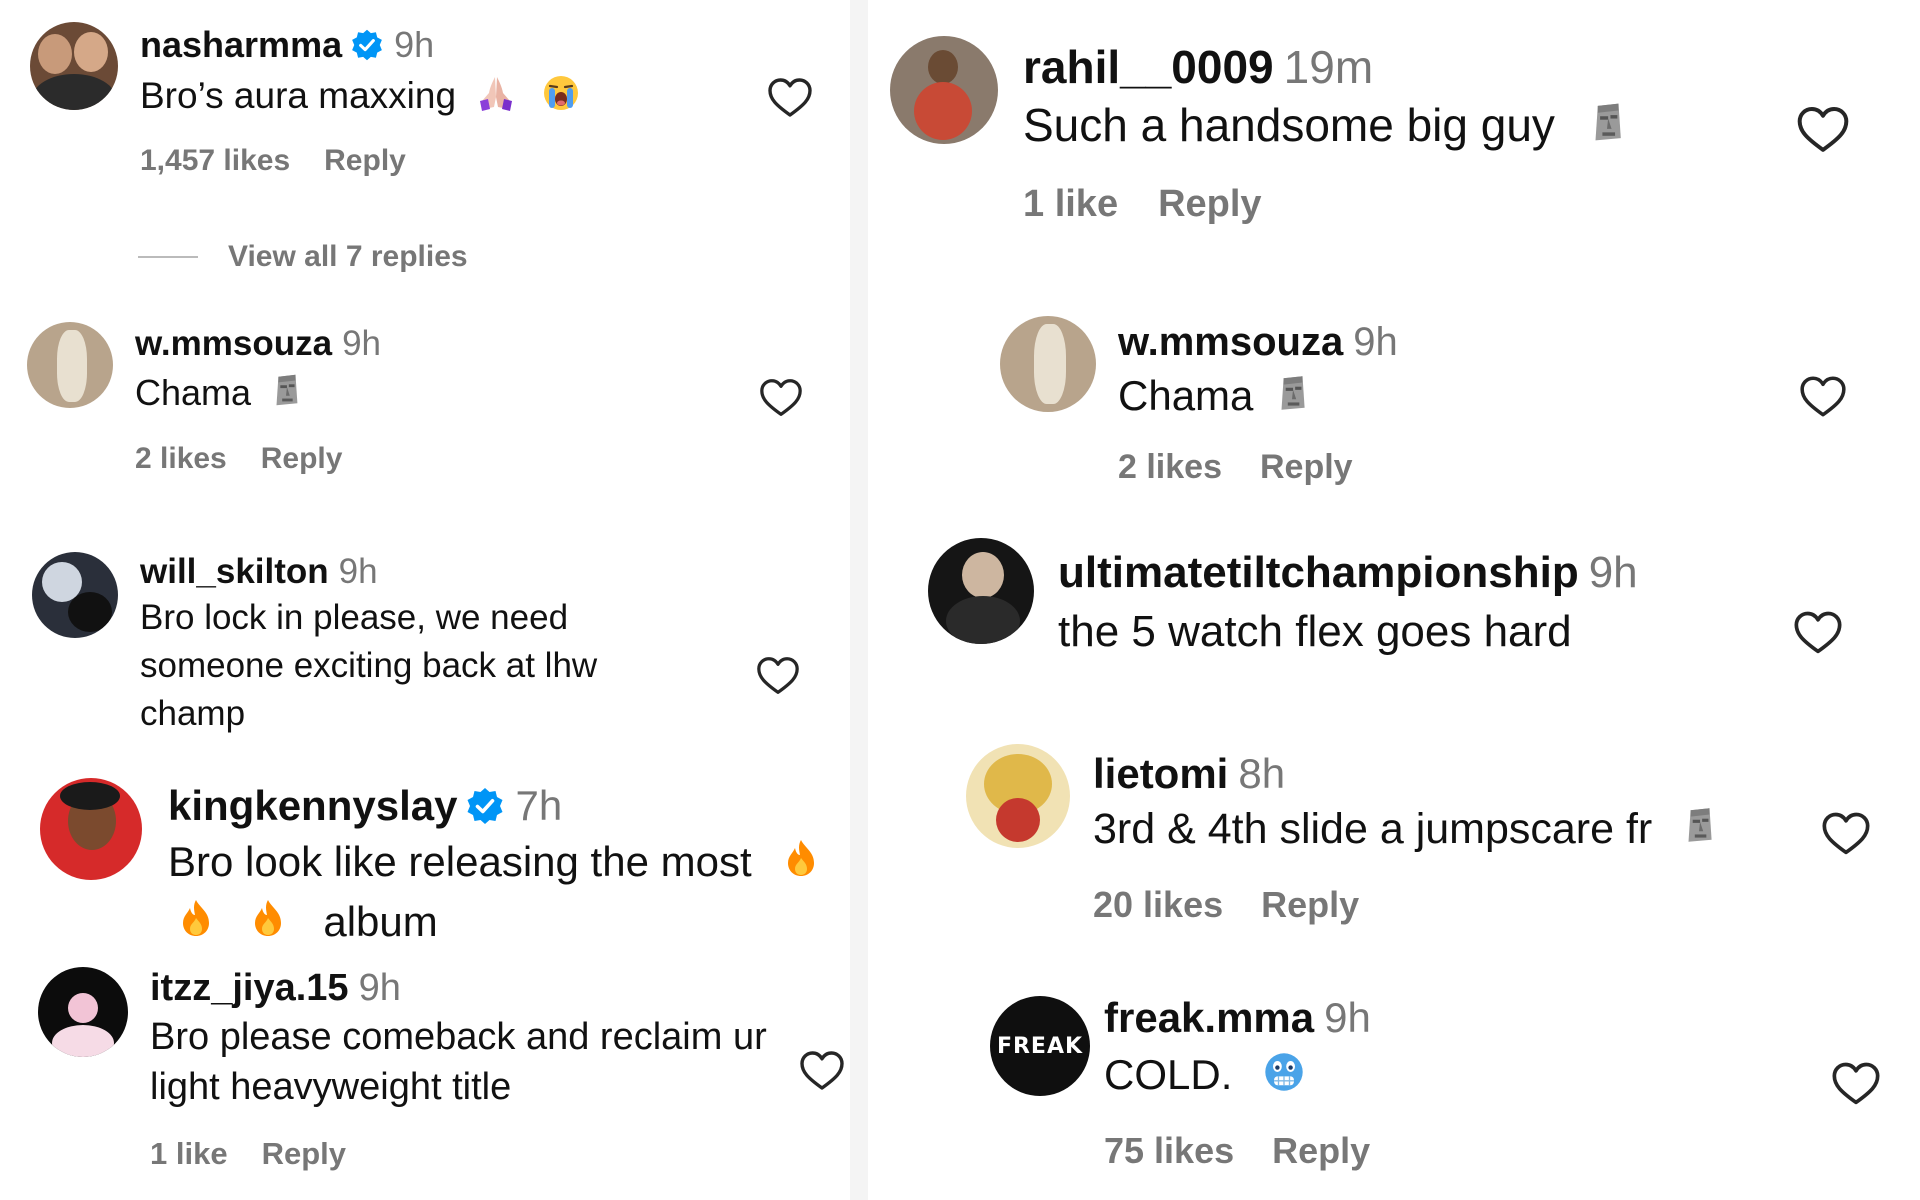  I want to click on comment-username: nasharmma, so click(241, 45).